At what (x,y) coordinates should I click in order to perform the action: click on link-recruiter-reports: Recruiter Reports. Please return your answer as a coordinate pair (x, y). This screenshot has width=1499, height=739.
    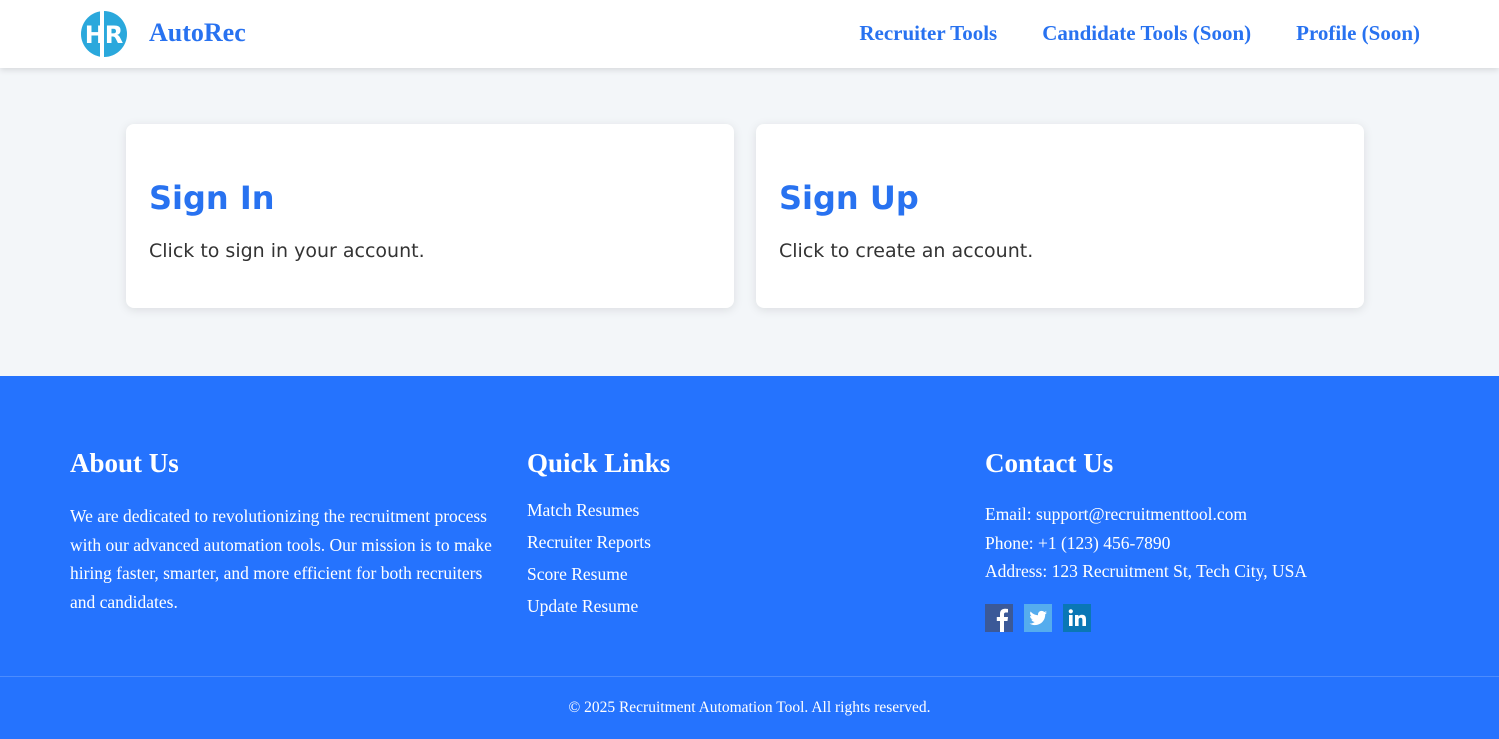
    Looking at the image, I should click on (589, 542).